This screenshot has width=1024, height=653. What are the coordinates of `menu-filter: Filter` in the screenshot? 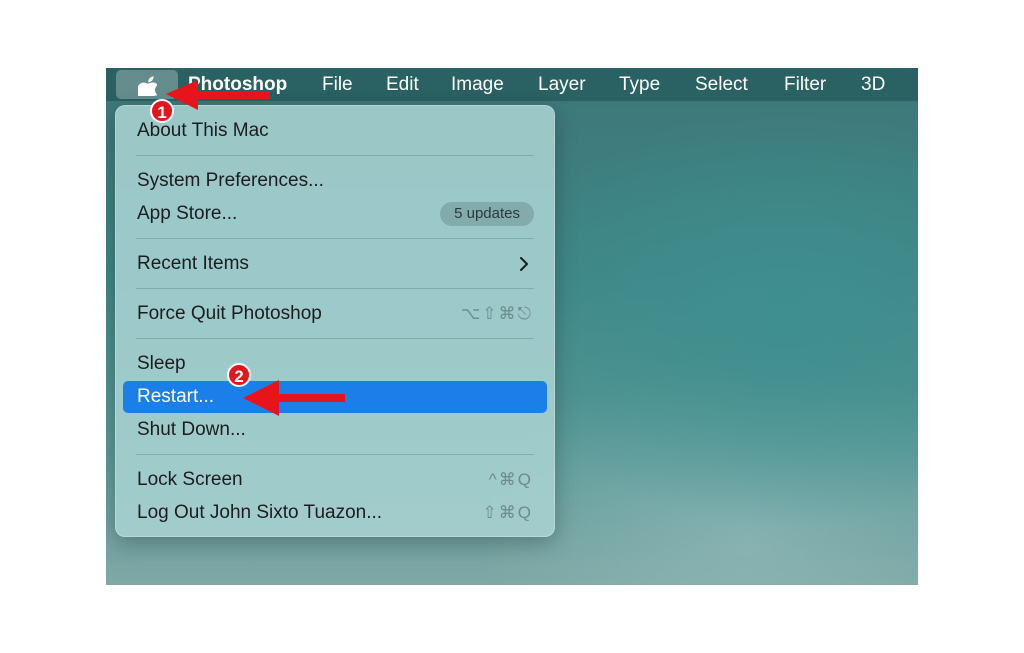 It's located at (805, 84).